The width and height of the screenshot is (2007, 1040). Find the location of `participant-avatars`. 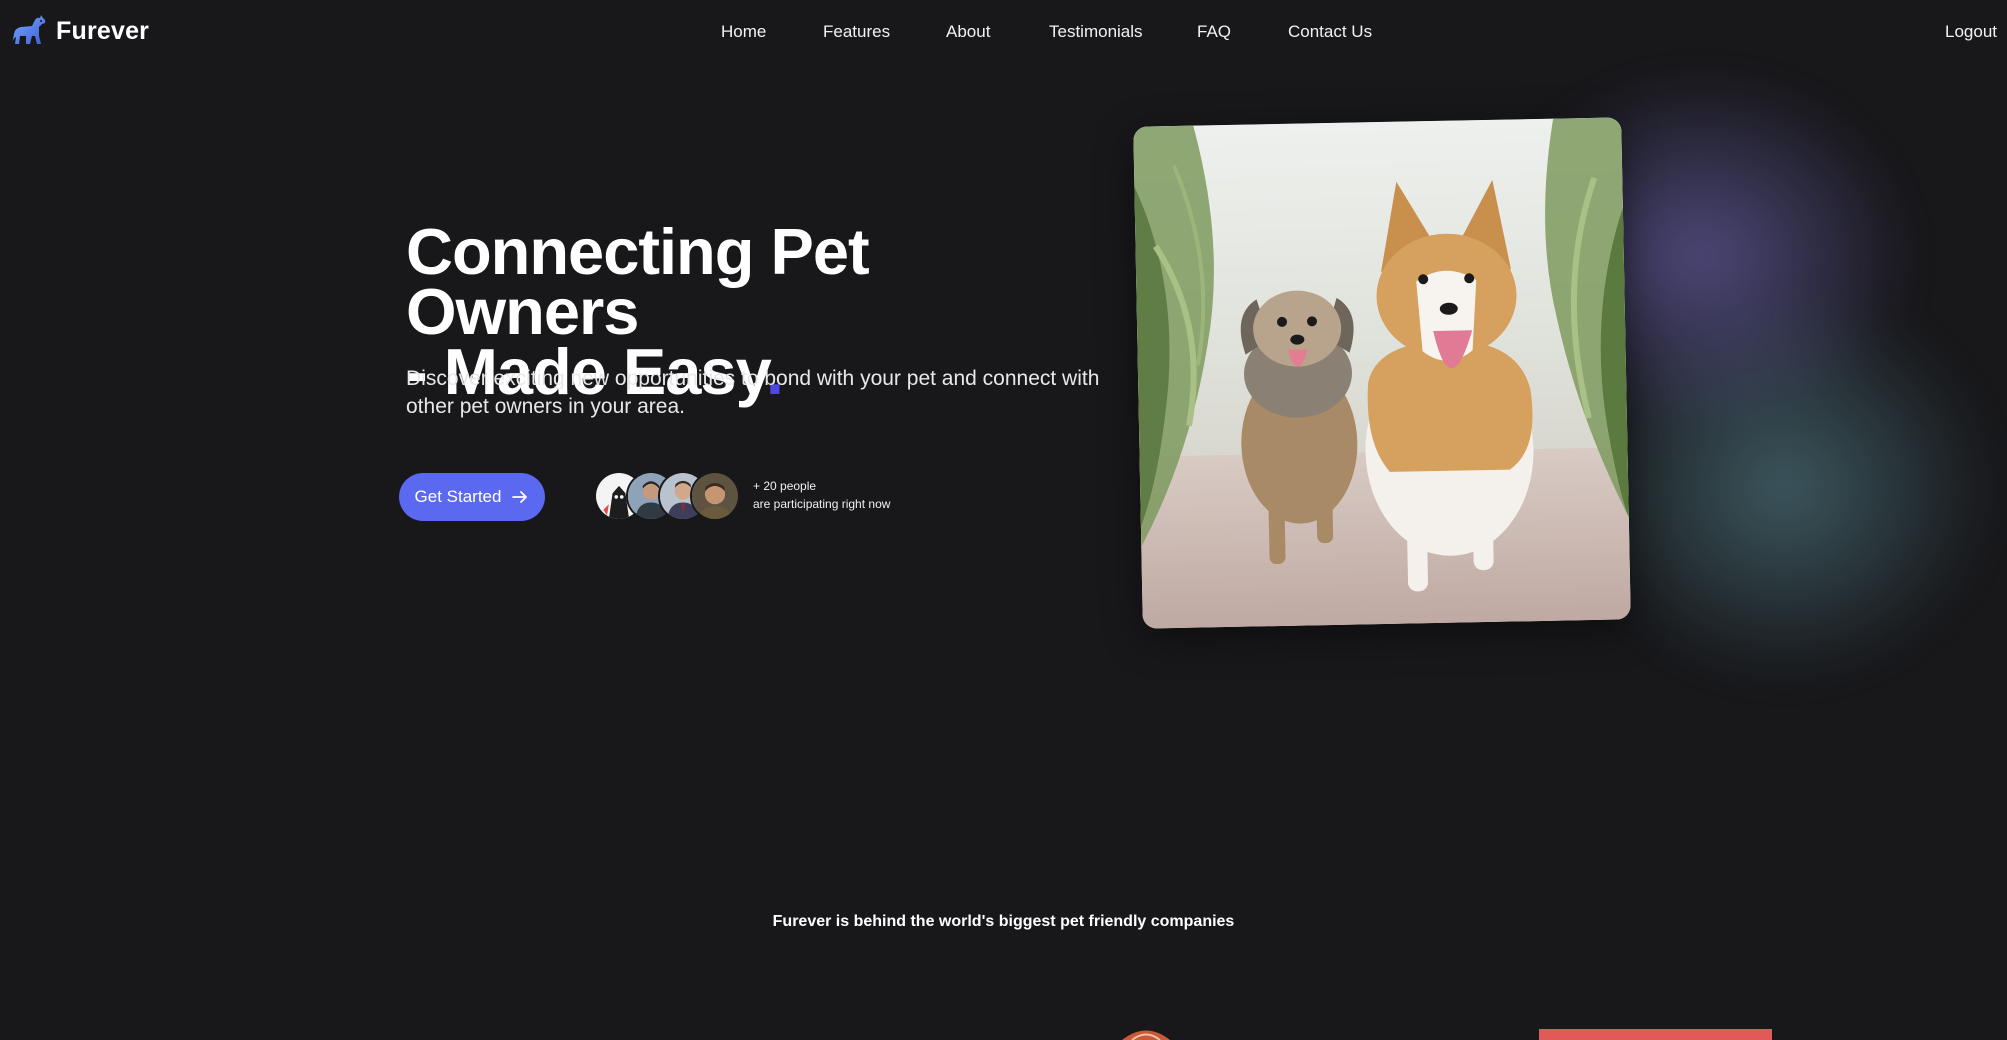

participant-avatars is located at coordinates (669, 496).